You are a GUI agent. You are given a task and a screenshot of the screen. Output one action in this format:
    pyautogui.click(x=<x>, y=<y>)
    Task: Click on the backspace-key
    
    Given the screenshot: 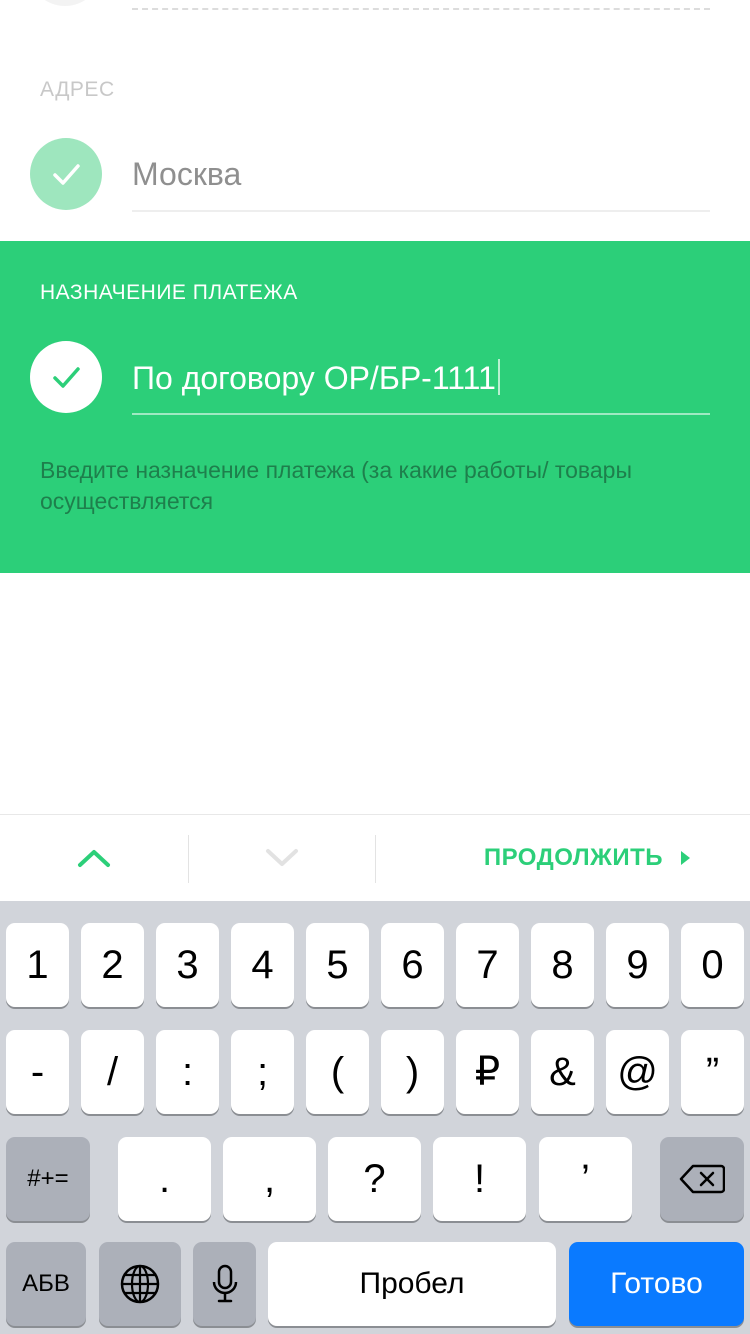 What is the action you would take?
    pyautogui.click(x=702, y=1179)
    